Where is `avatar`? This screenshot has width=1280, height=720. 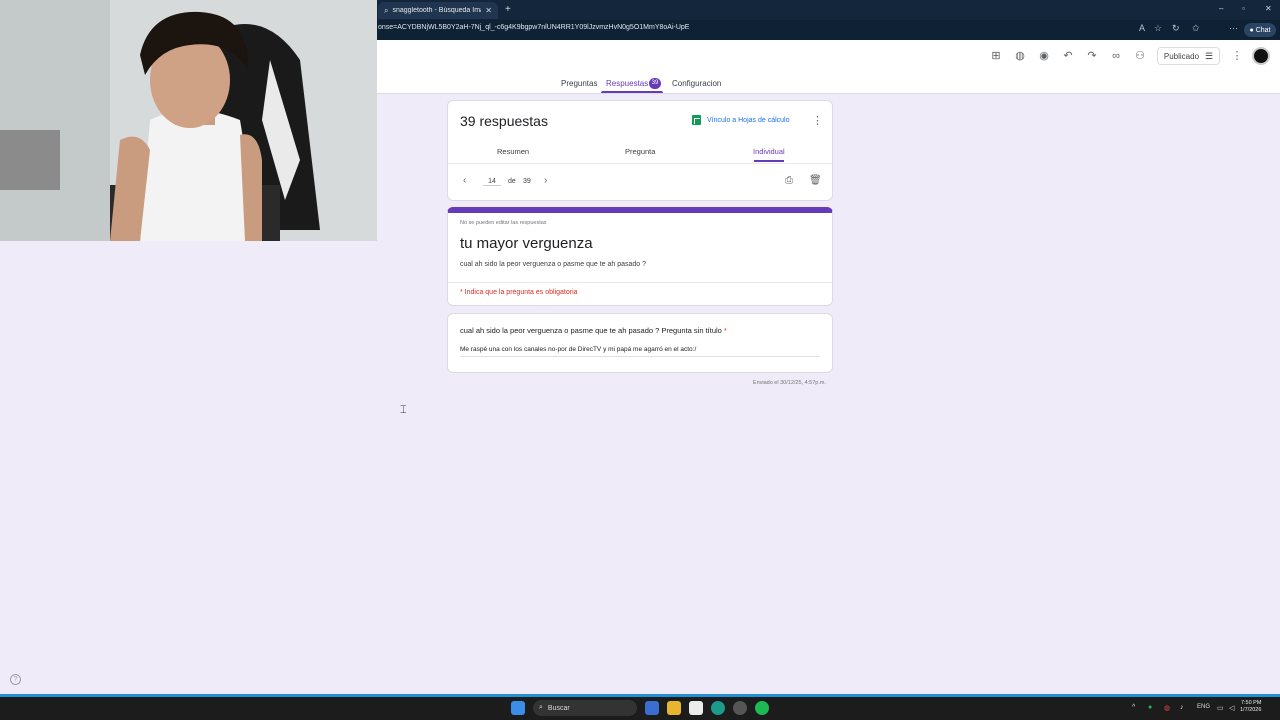 avatar is located at coordinates (1261, 56).